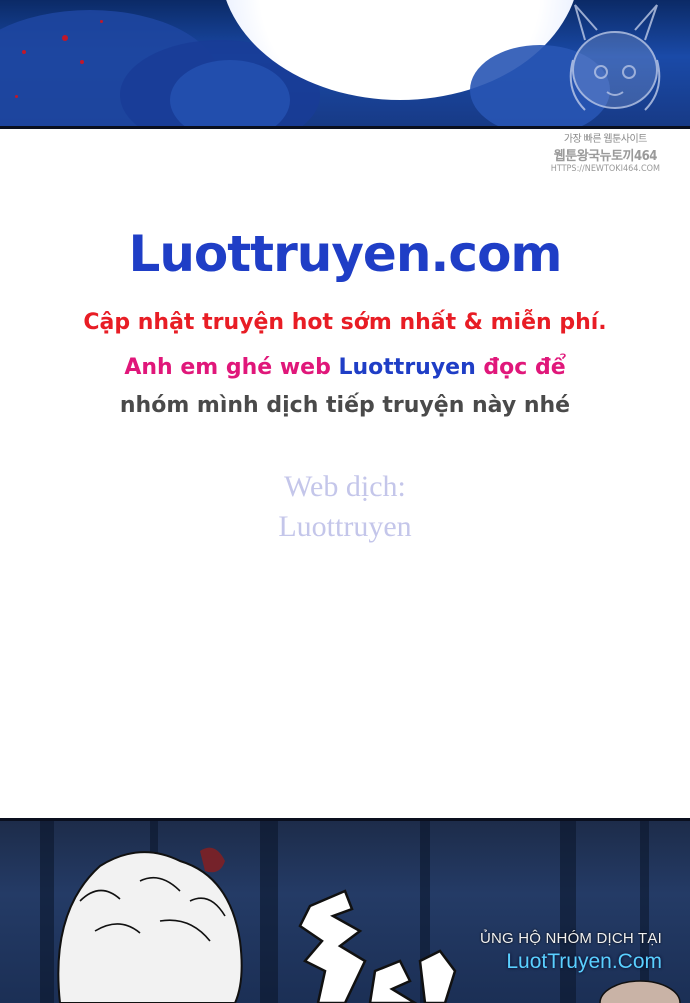  Describe the element at coordinates (520, 367) in the screenshot. I see `promo-line-2-suffix: đọc để` at that location.